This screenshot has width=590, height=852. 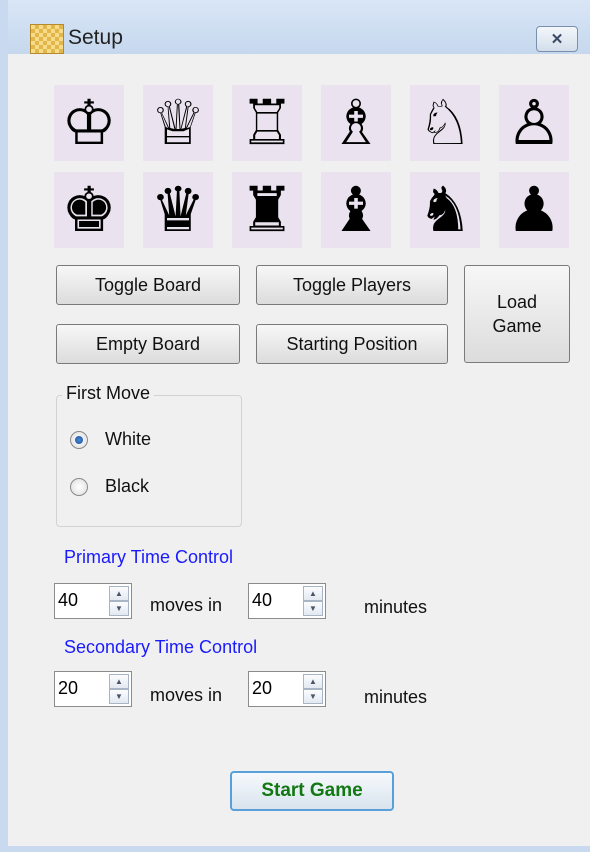 What do you see at coordinates (267, 210) in the screenshot?
I see `black-rook-piece: ♜` at bounding box center [267, 210].